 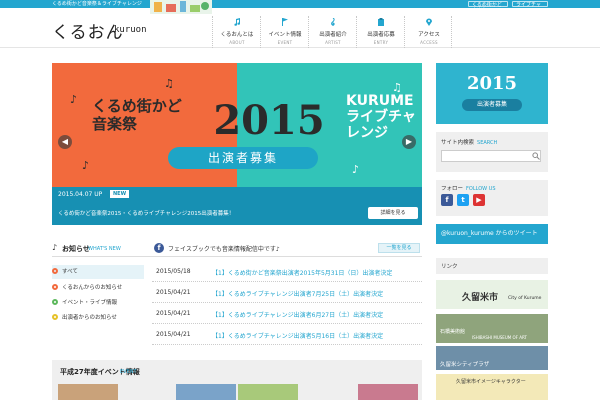 I want to click on news-link: 【1】くるめライブチャレンジ出演者7月25日（土）出演者決定, so click(x=297, y=293).